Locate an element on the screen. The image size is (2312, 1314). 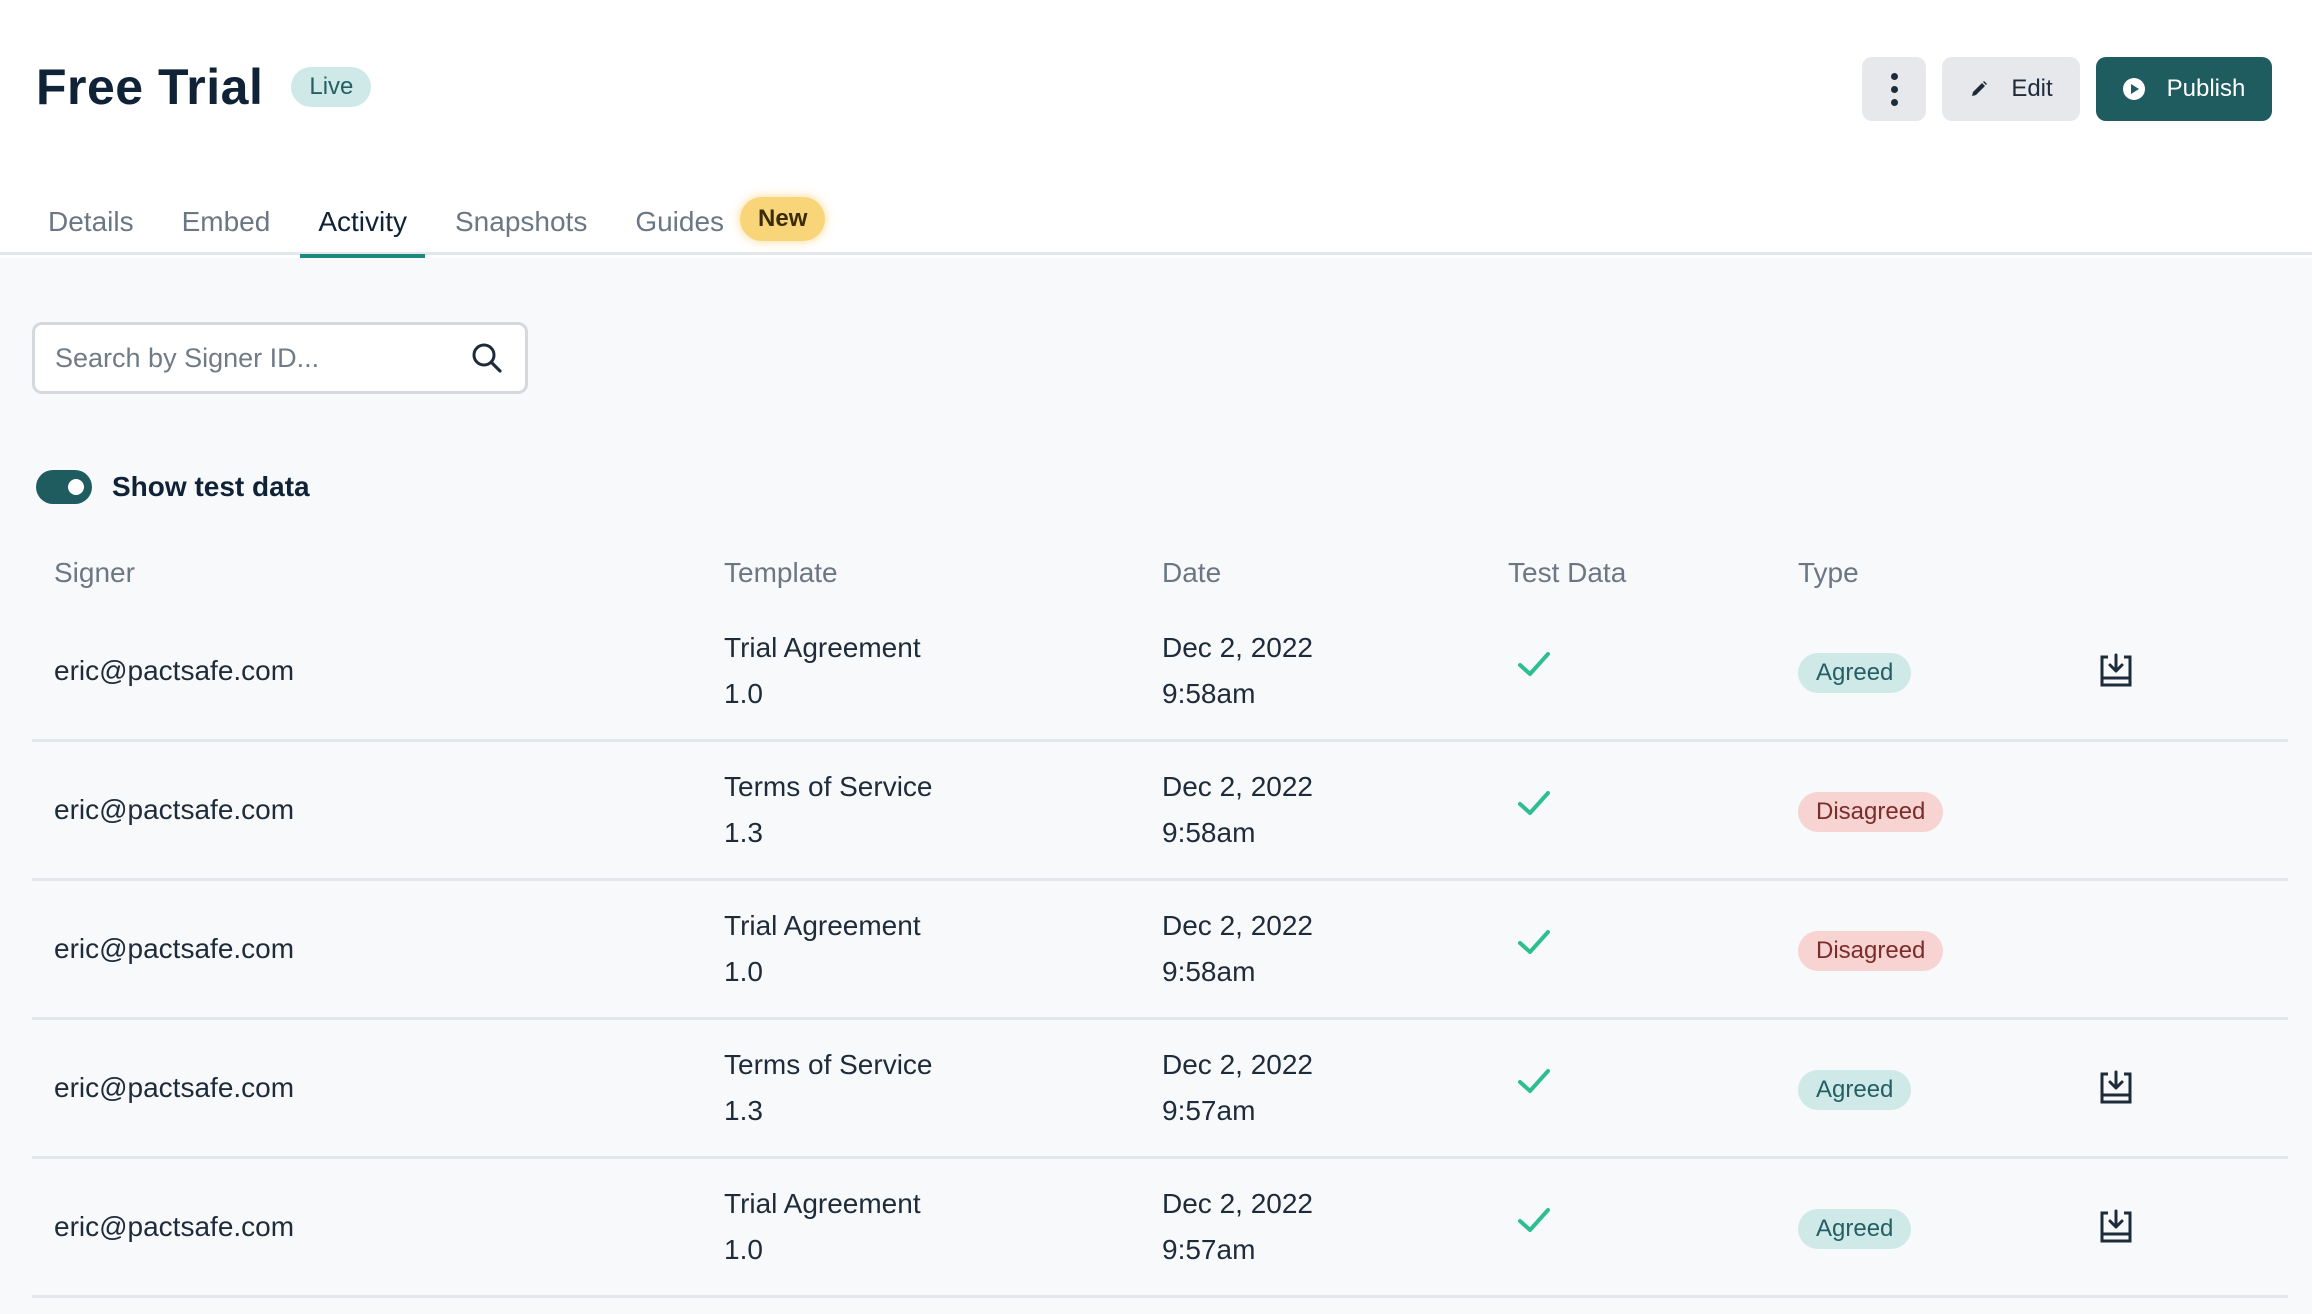
search-box is located at coordinates (280, 358).